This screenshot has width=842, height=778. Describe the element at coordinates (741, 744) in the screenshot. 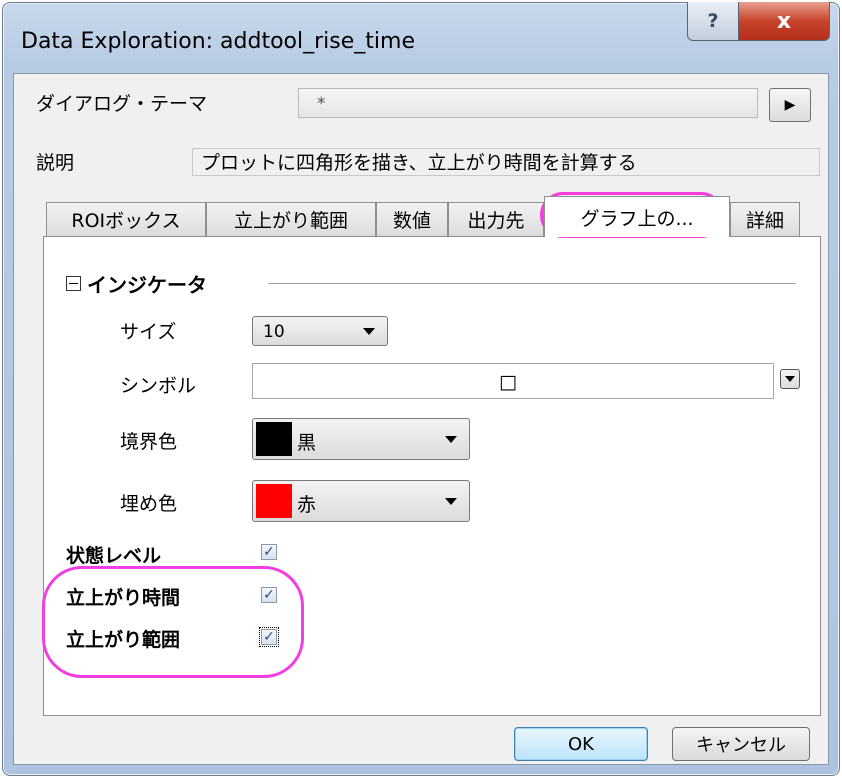

I see `cancel-button: キャンセル` at that location.